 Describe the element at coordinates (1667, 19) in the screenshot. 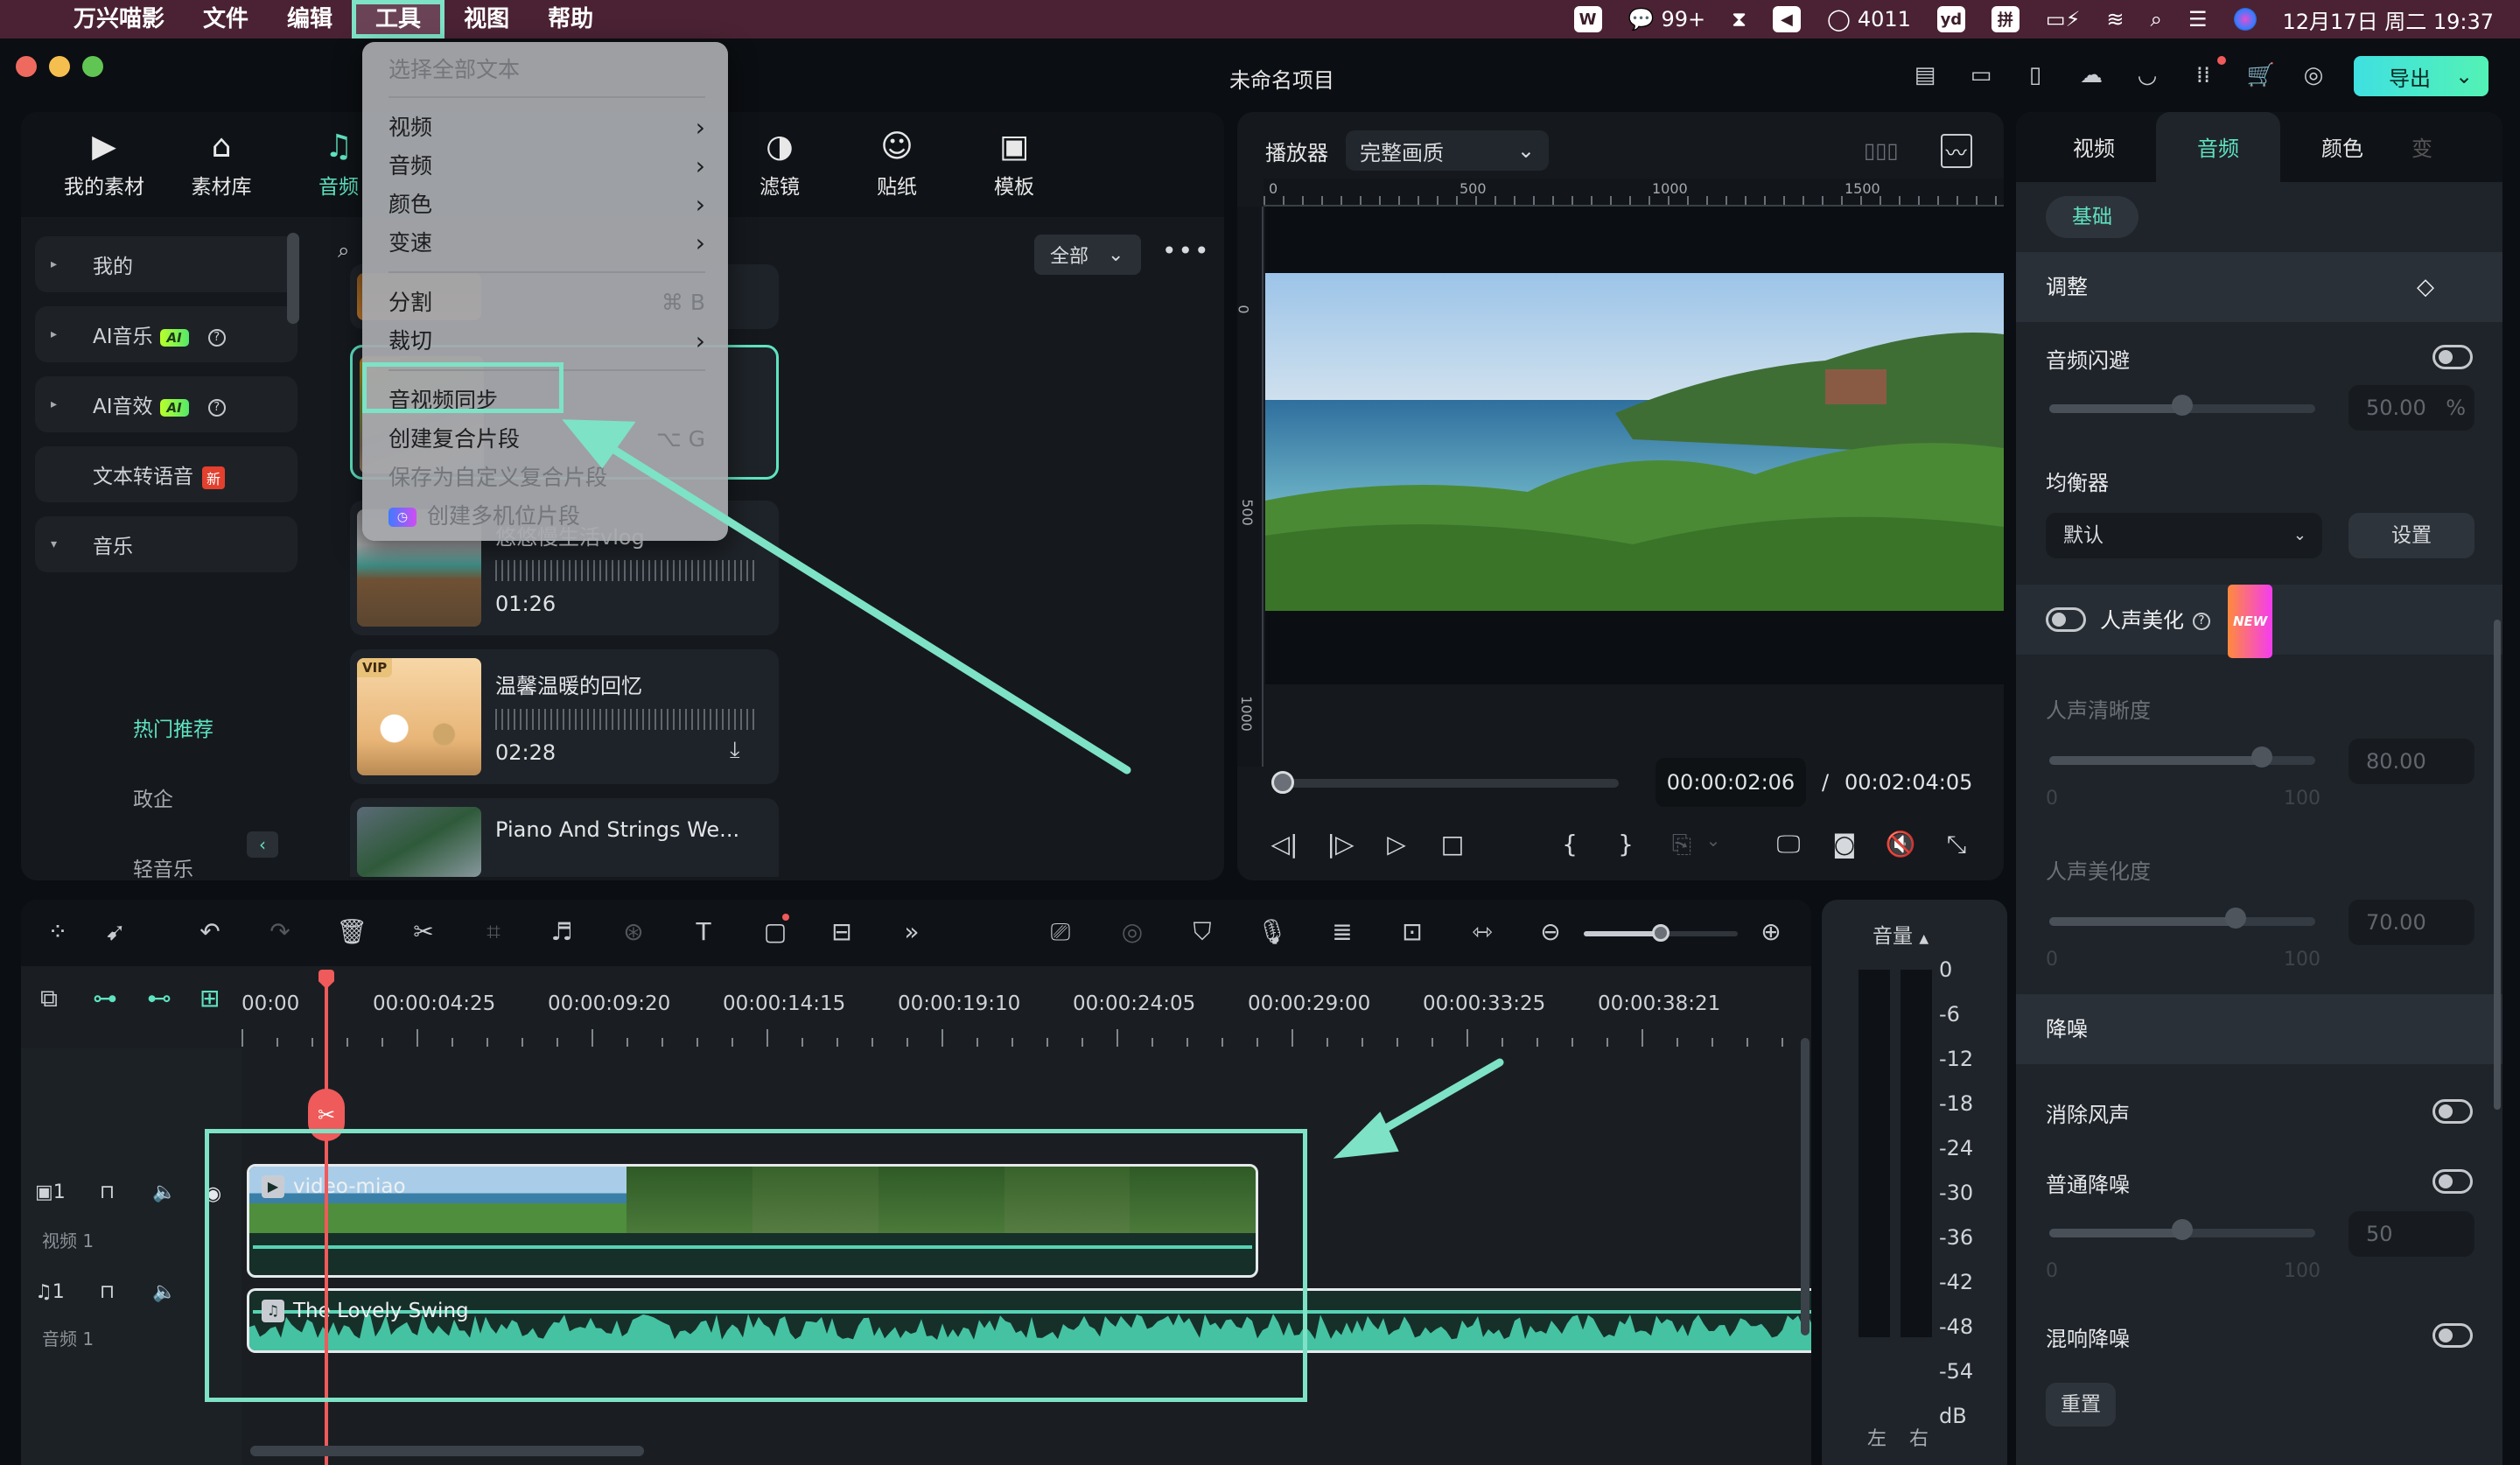

I see `wechat-status: 💬 99+` at that location.